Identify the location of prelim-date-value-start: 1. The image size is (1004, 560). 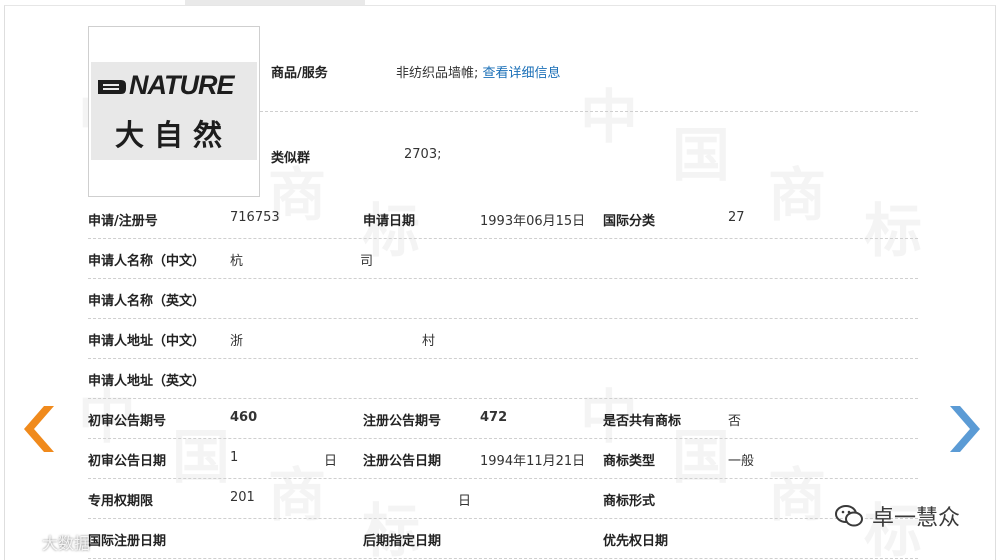
(234, 457).